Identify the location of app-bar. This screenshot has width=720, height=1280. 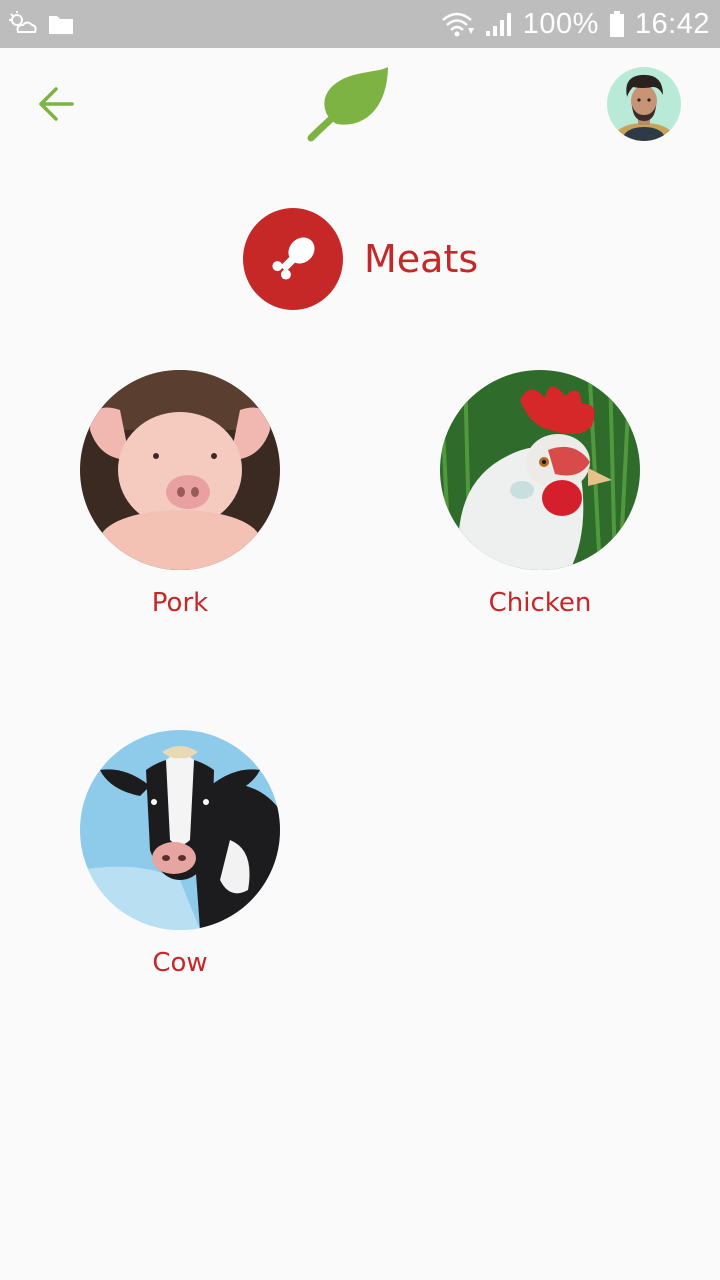
(360, 104).